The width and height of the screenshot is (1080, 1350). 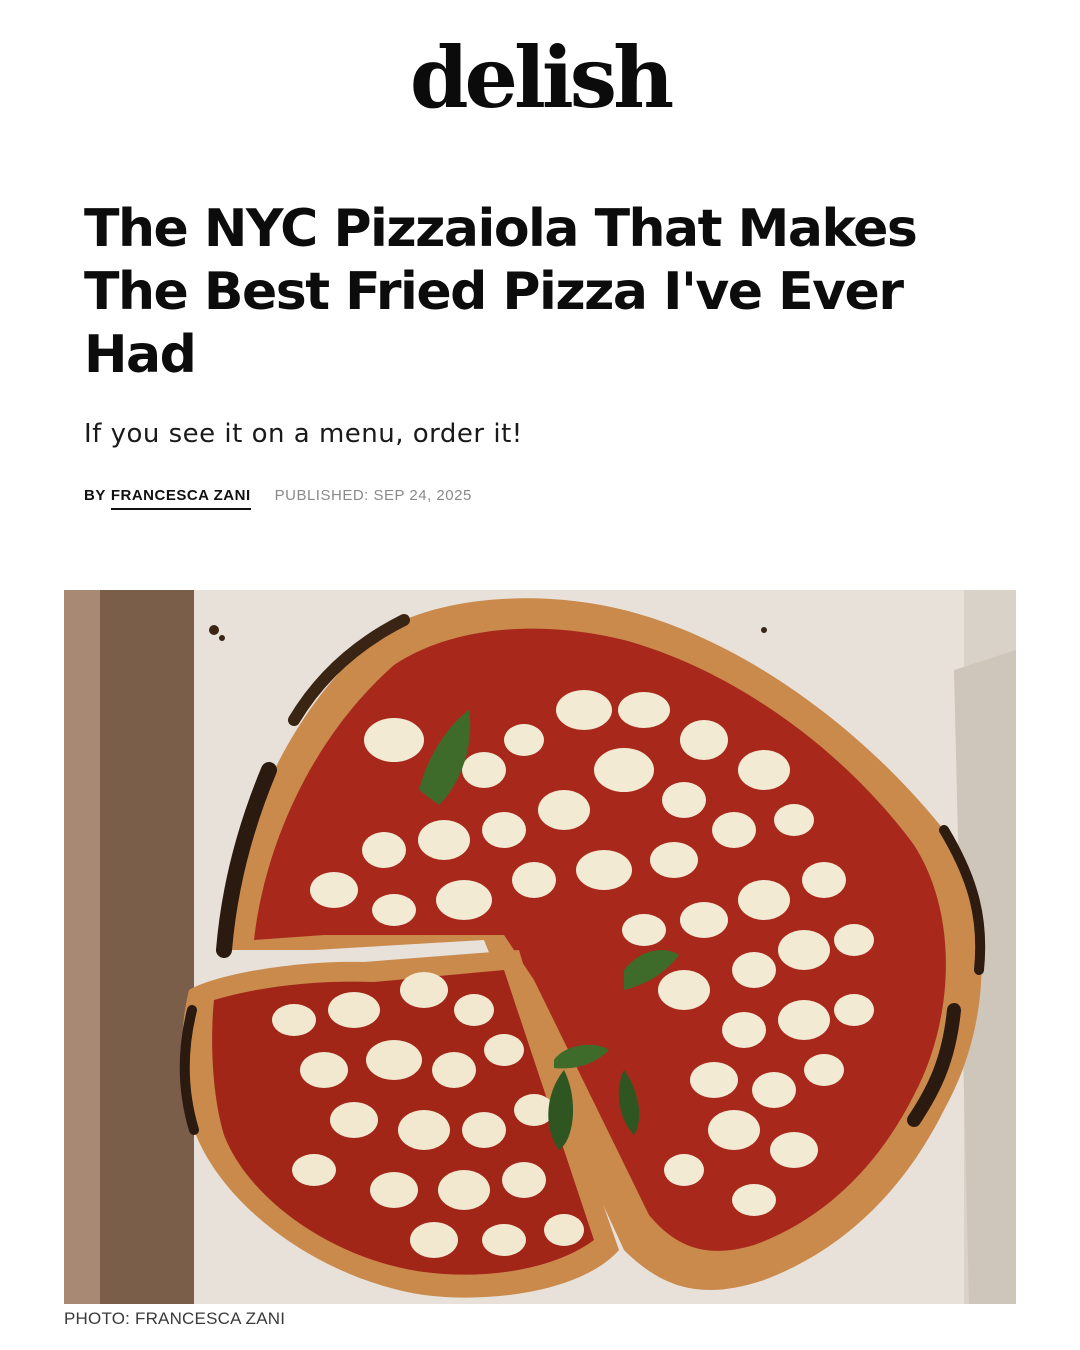 I want to click on photo-credit: PHOTO: FRANCESCA ZANI, so click(x=175, y=1318).